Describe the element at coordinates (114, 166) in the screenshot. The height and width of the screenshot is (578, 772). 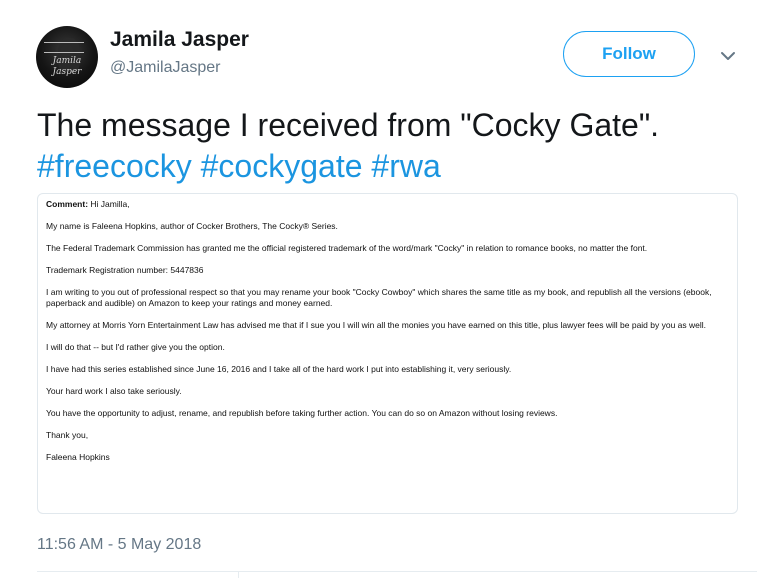
I see `hashtag-link: #freecocky` at that location.